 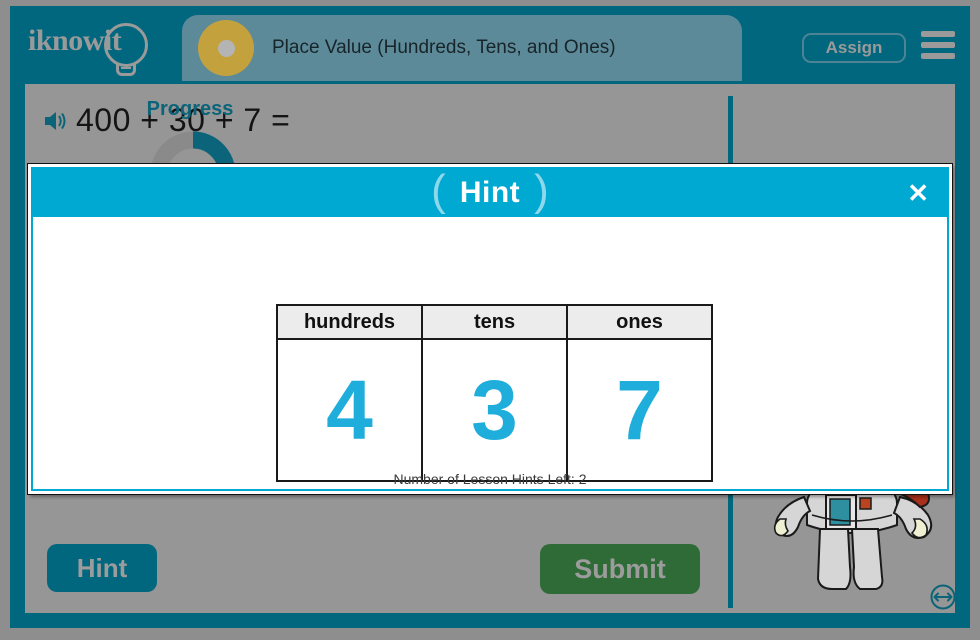 I want to click on hint-modal-title: Hint, so click(x=490, y=192).